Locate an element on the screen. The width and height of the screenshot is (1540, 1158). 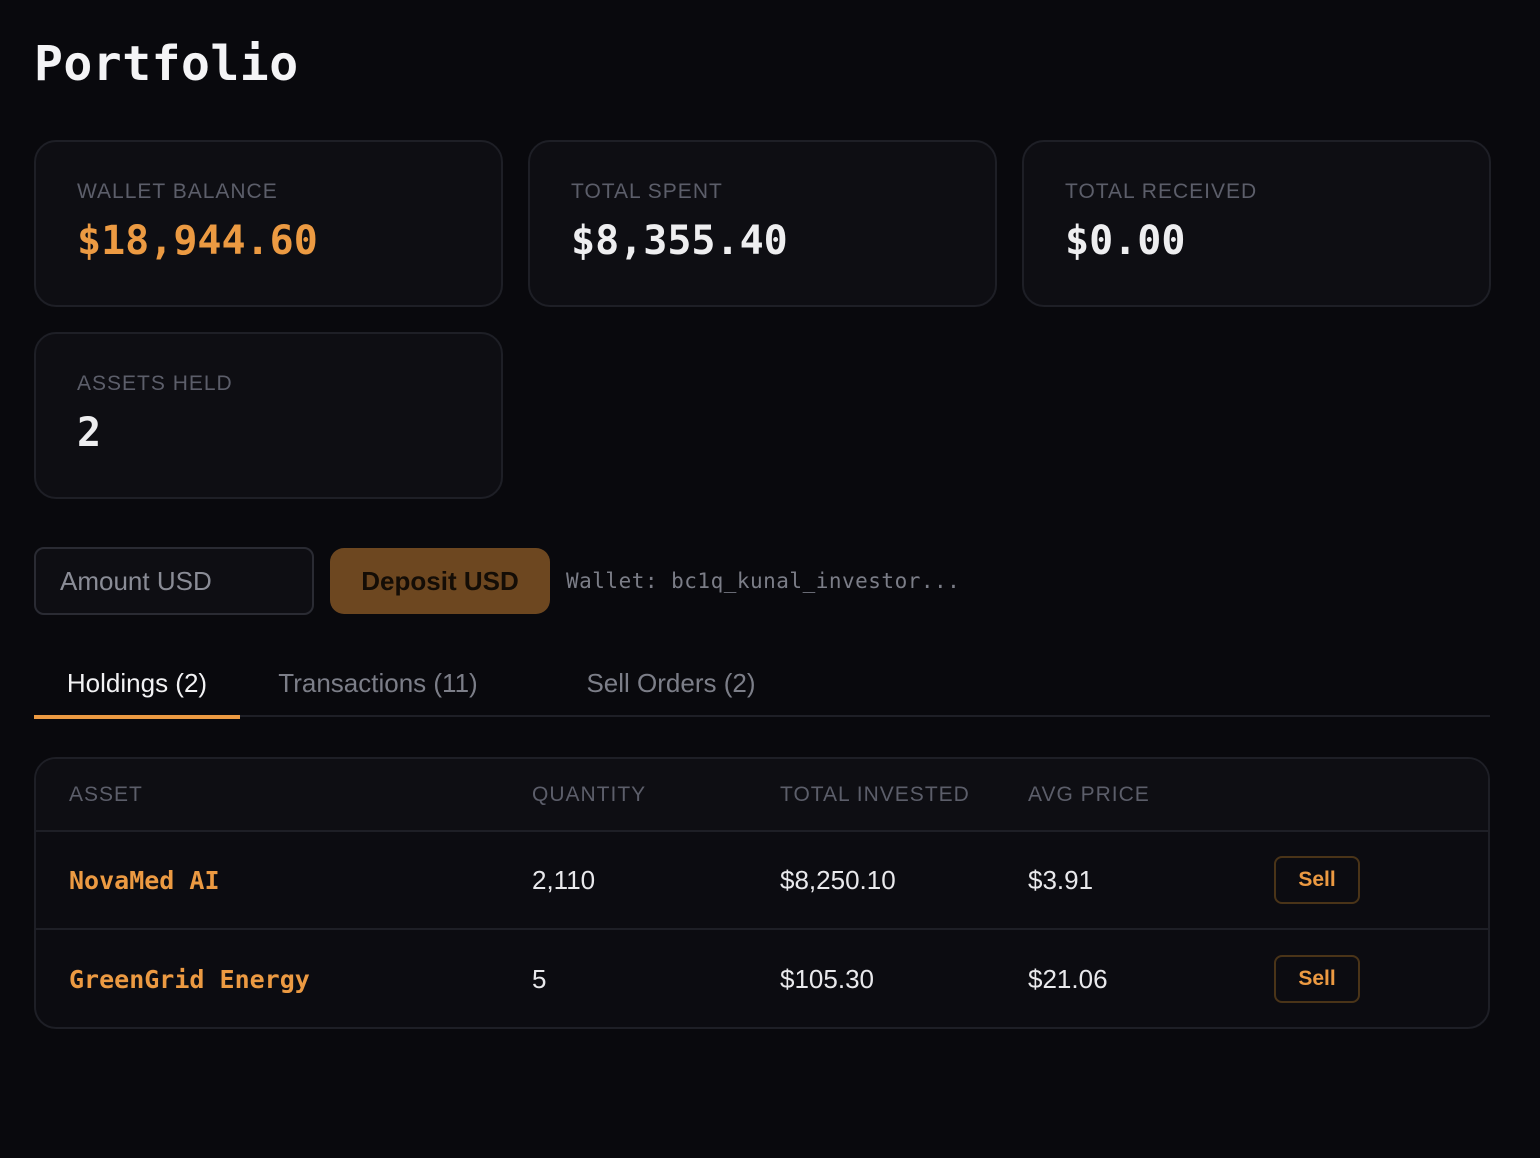
total-received-card: TOTAL RECEIVED $0.00 is located at coordinates (1256, 223).